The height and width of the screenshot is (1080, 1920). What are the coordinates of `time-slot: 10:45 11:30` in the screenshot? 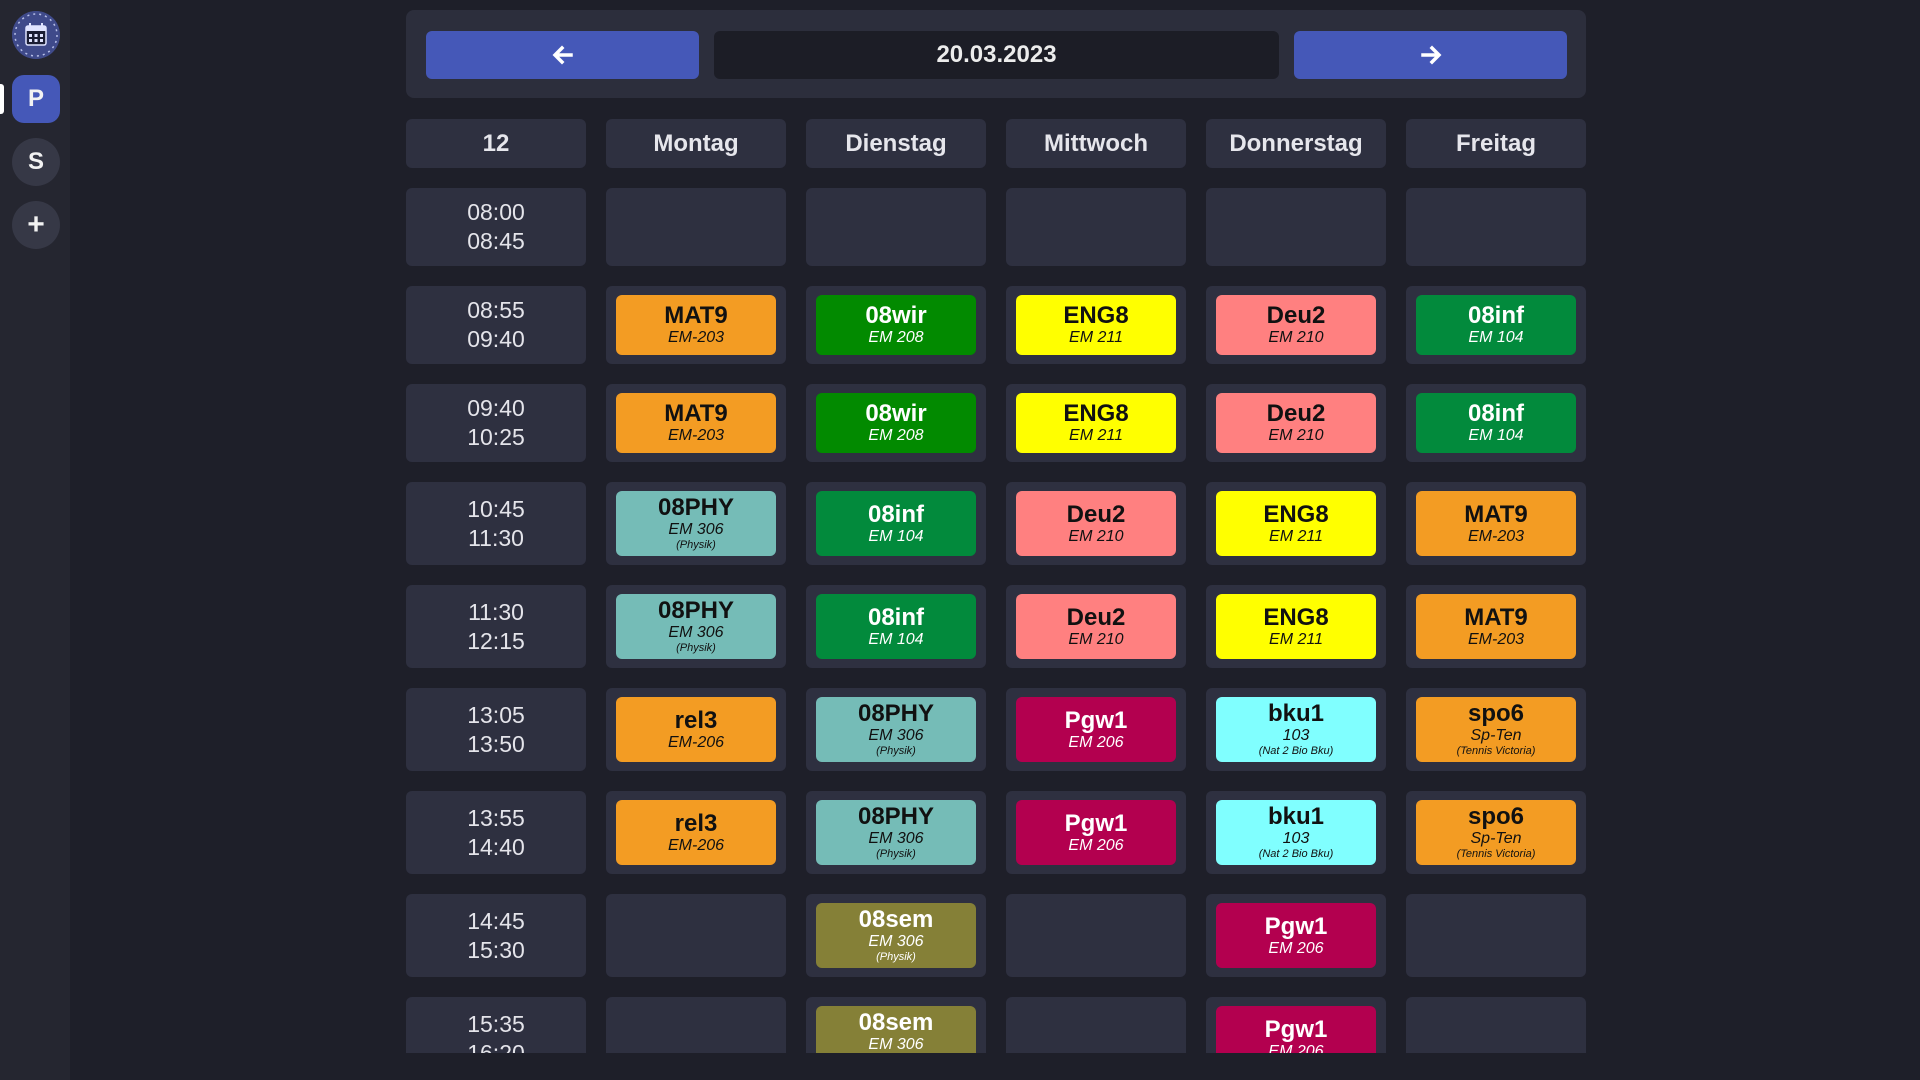 It's located at (496, 523).